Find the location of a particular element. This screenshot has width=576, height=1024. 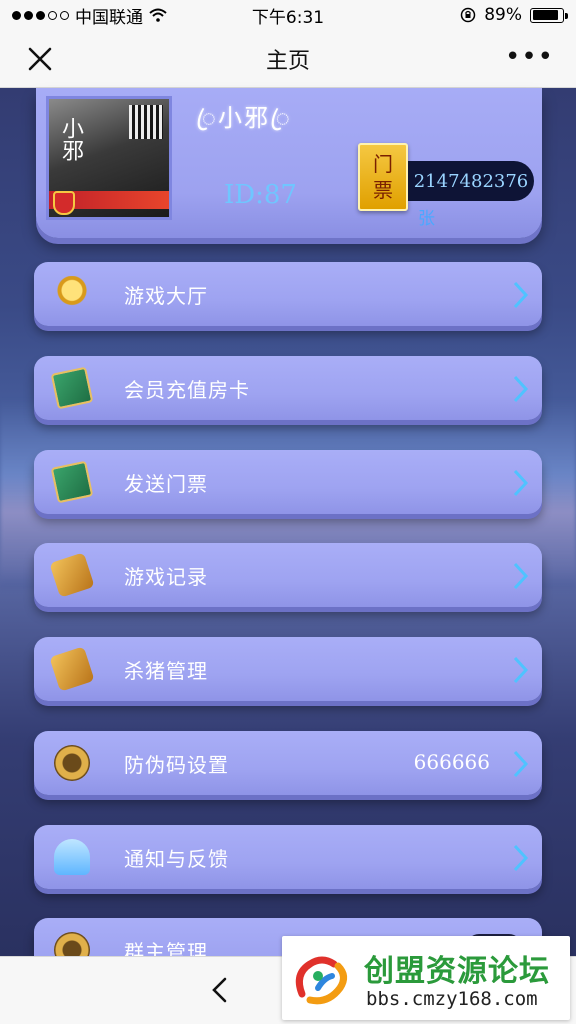

watermark-title: 创盟资源论坛 is located at coordinates (457, 971).